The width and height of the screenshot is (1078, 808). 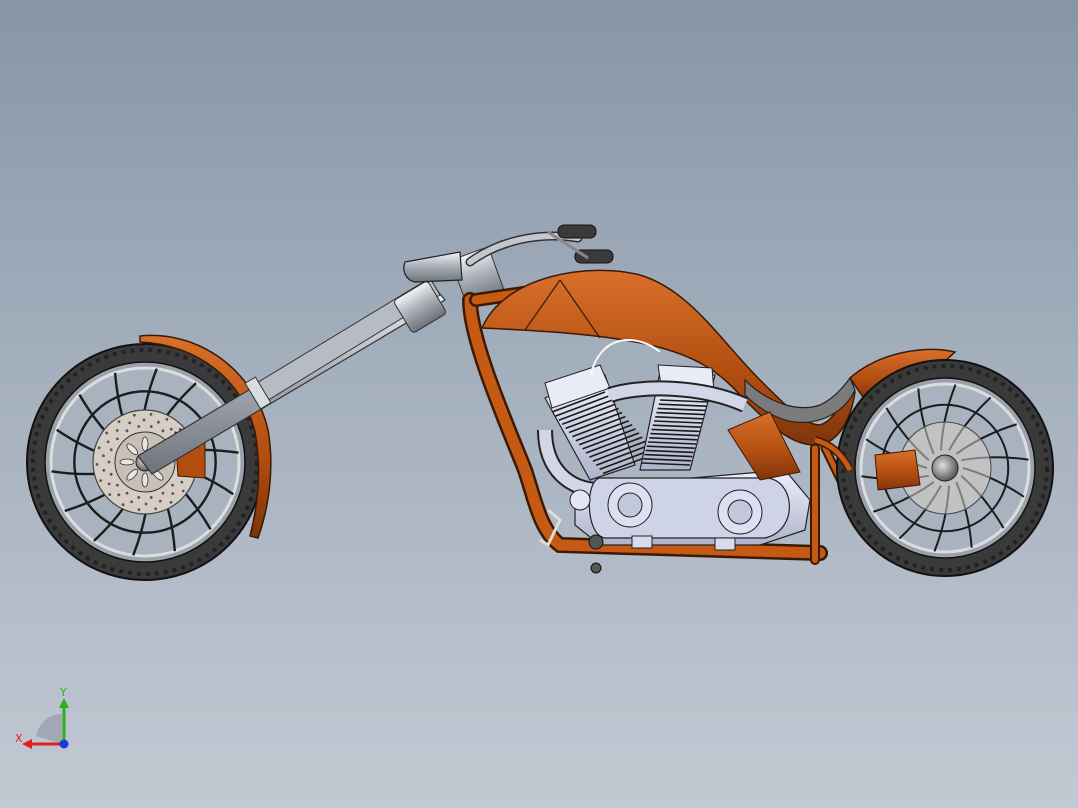 I want to click on rear-hub, so click(x=945, y=468).